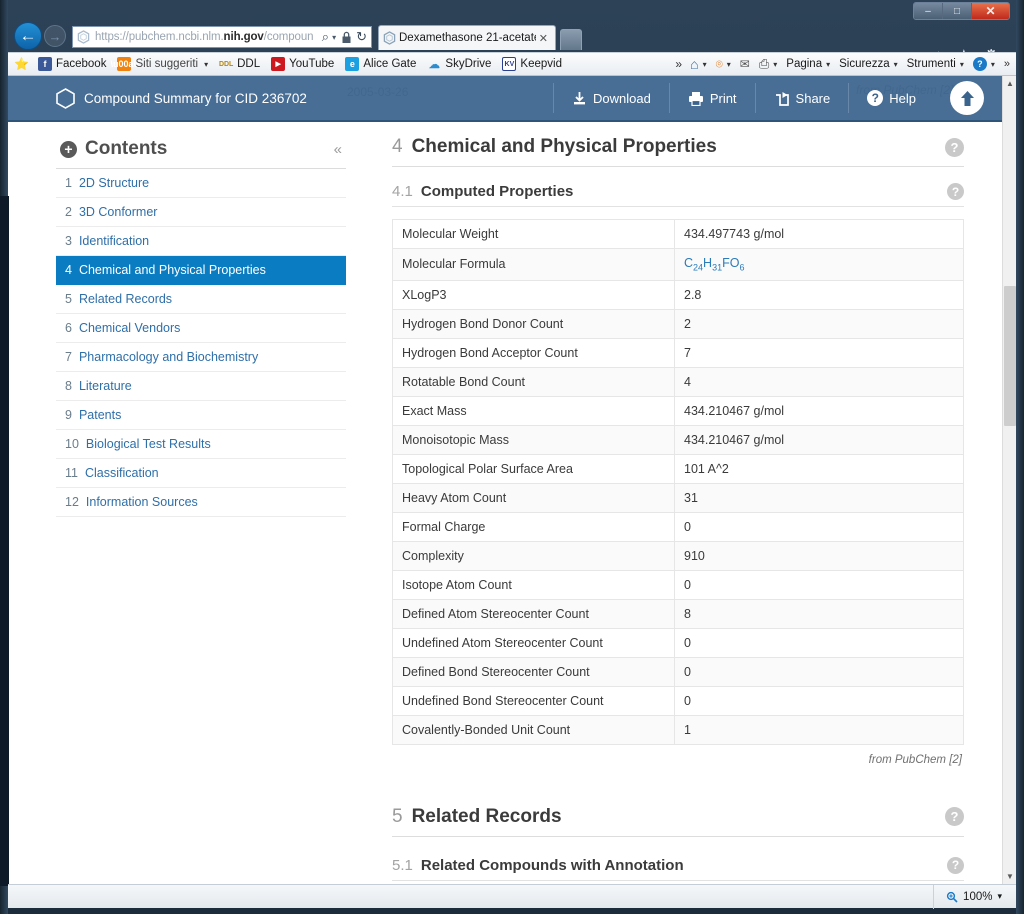  I want to click on new-tab-button, so click(571, 39).